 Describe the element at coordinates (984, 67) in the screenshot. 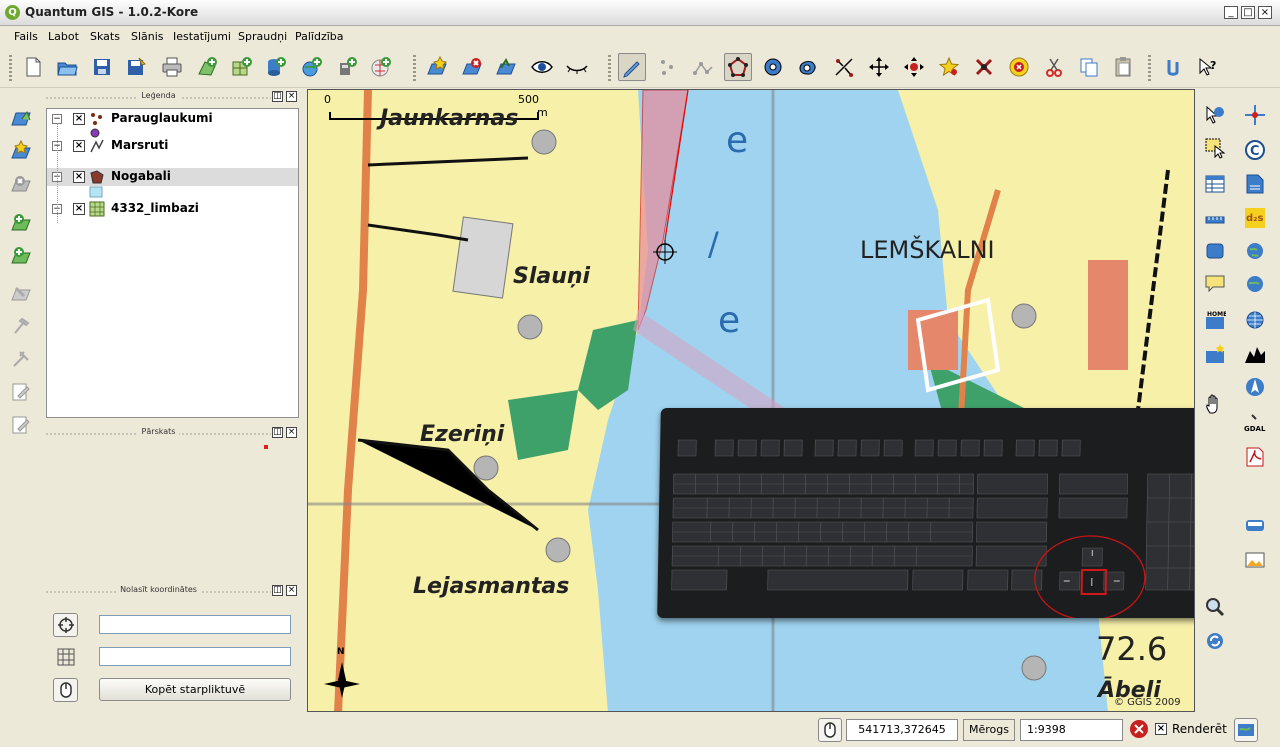

I see `delete-vertex-icon` at that location.